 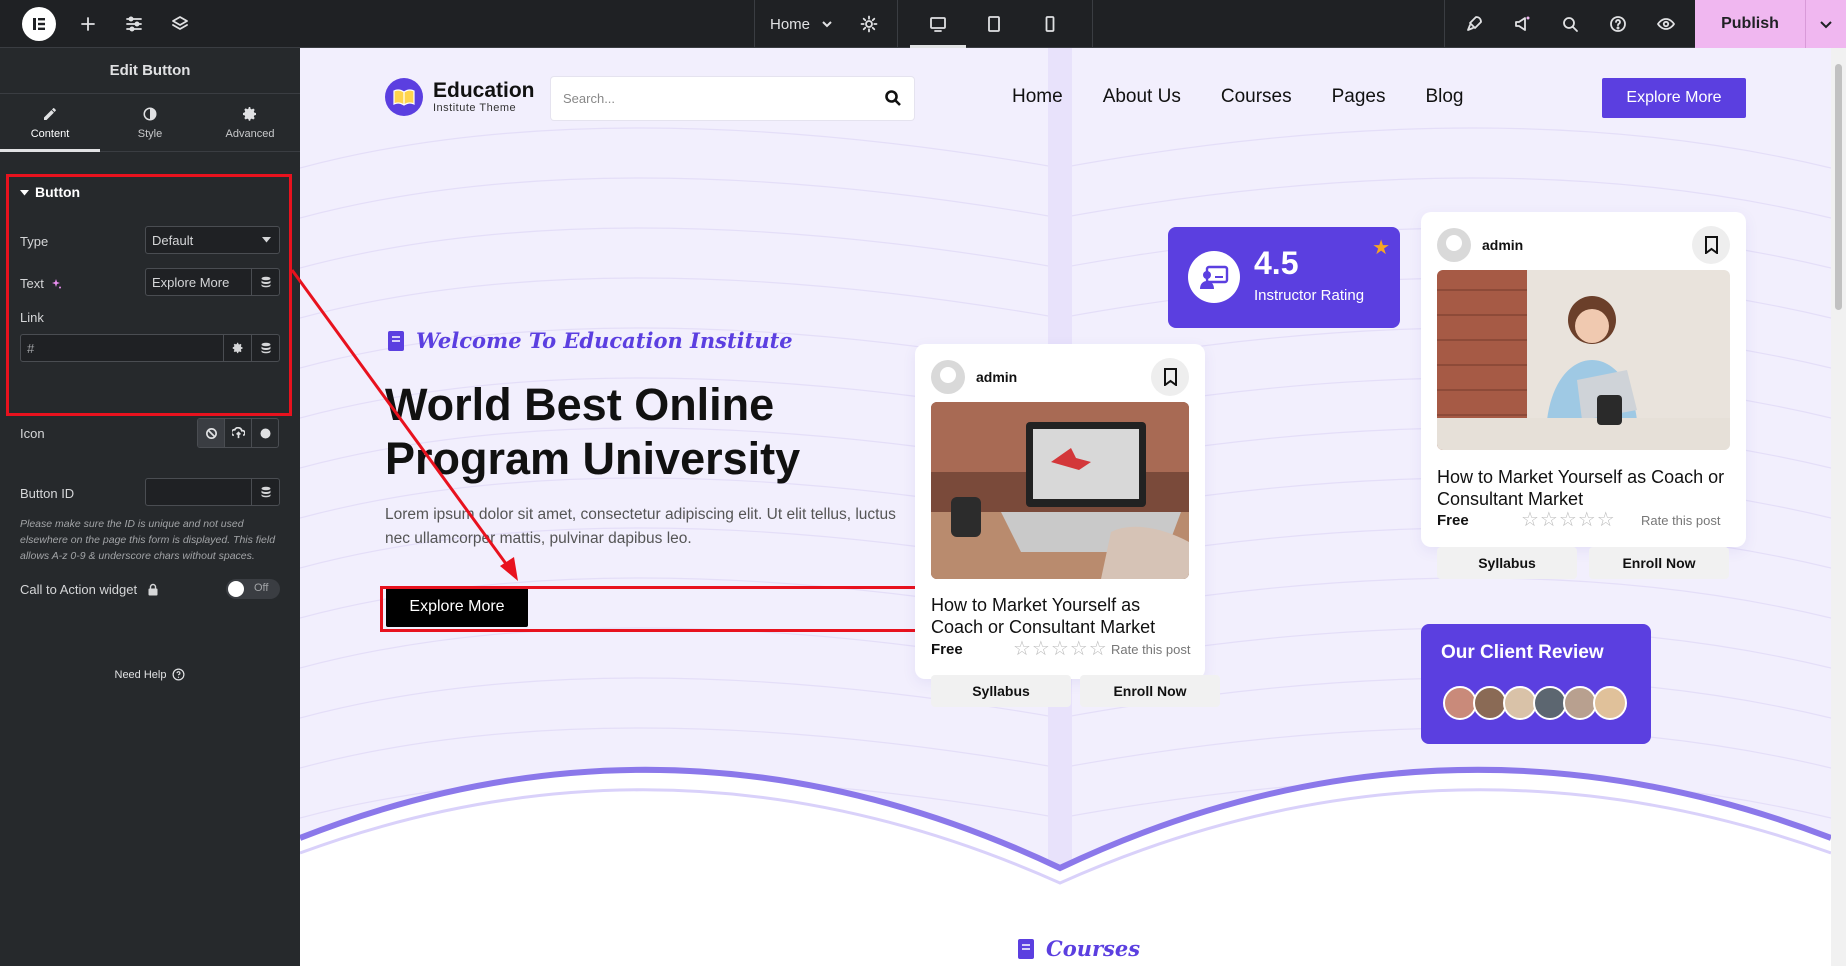 I want to click on upload-icon, so click(x=238, y=432).